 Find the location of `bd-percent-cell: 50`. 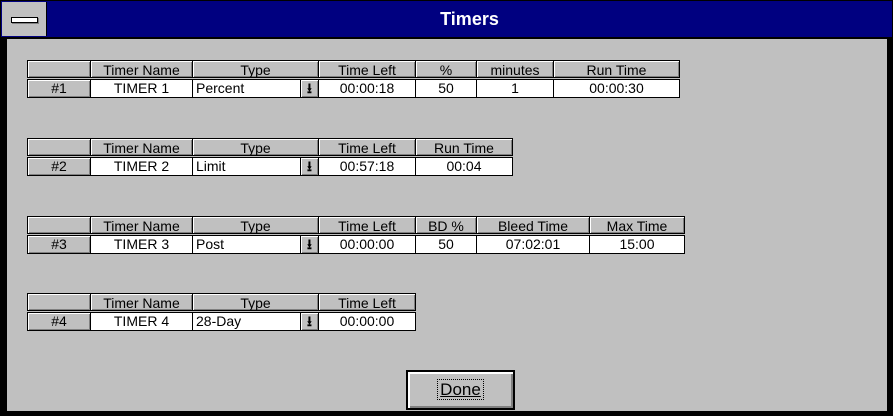

bd-percent-cell: 50 is located at coordinates (446, 244).